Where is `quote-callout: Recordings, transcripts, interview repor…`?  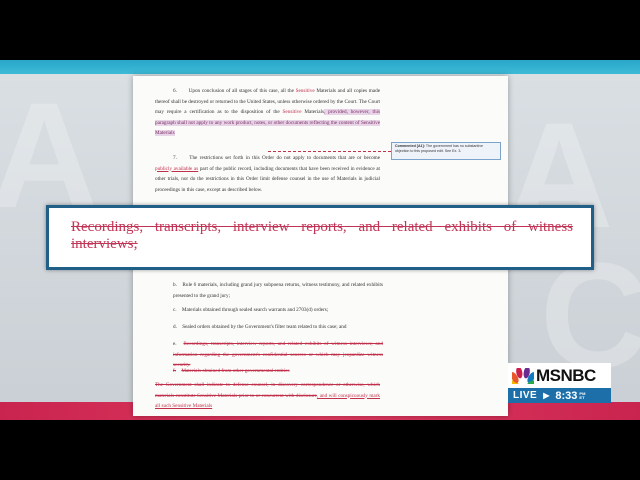
quote-callout: Recordings, transcripts, interview repor… is located at coordinates (320, 237).